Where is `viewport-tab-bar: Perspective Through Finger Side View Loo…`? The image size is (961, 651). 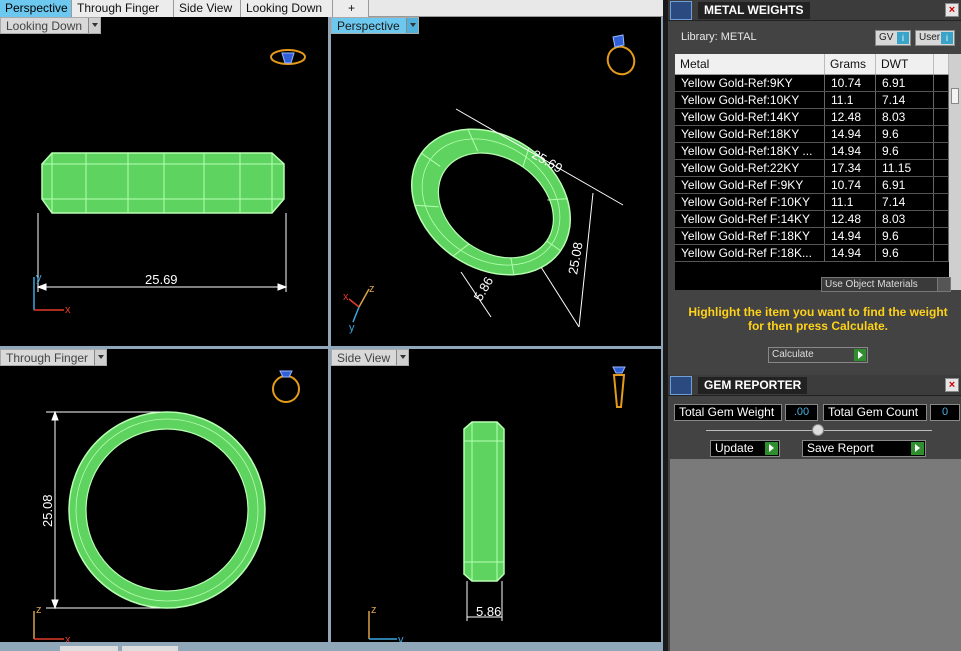 viewport-tab-bar: Perspective Through Finger Side View Loo… is located at coordinates (331, 8).